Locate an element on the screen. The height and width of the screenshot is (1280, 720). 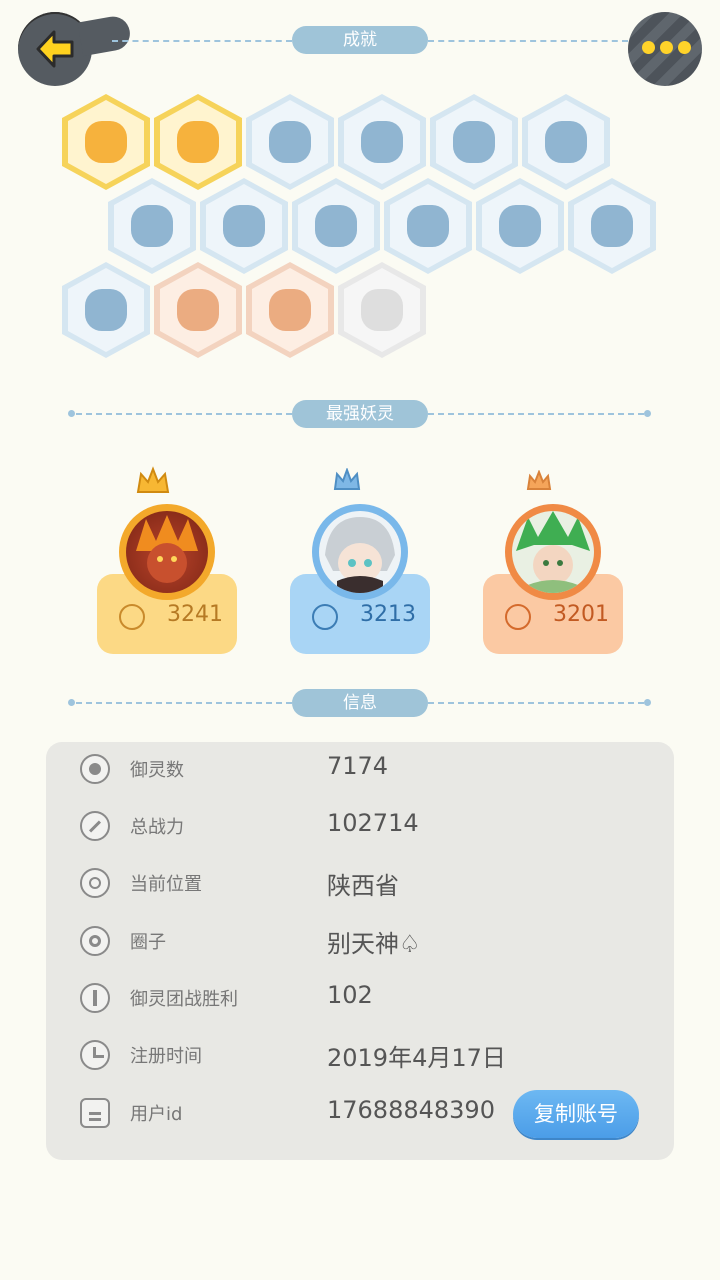
cat-statue-icon is located at coordinates (612, 226).